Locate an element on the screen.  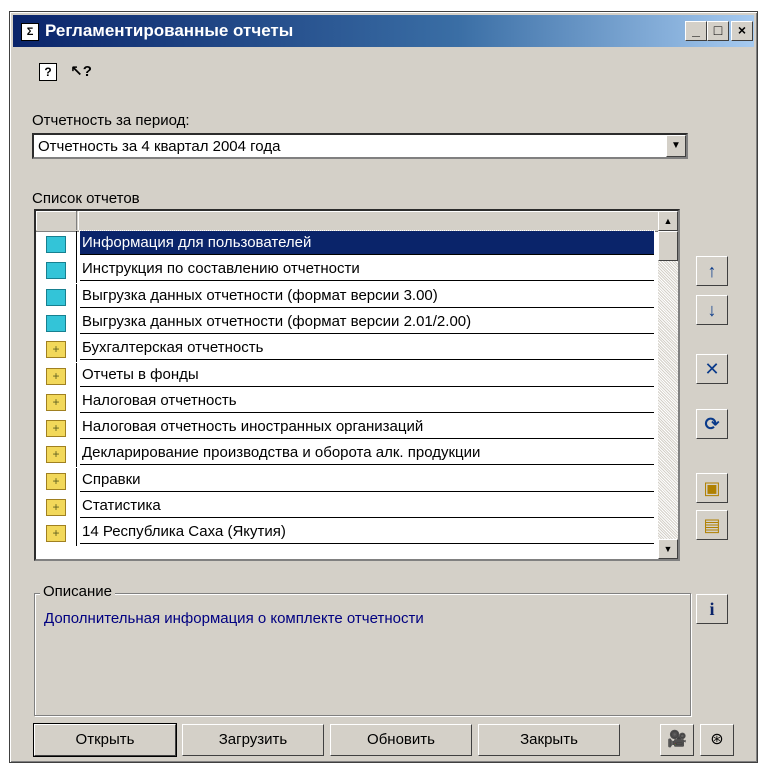
arrow-up-icon: ↑ is located at coordinates (712, 271).